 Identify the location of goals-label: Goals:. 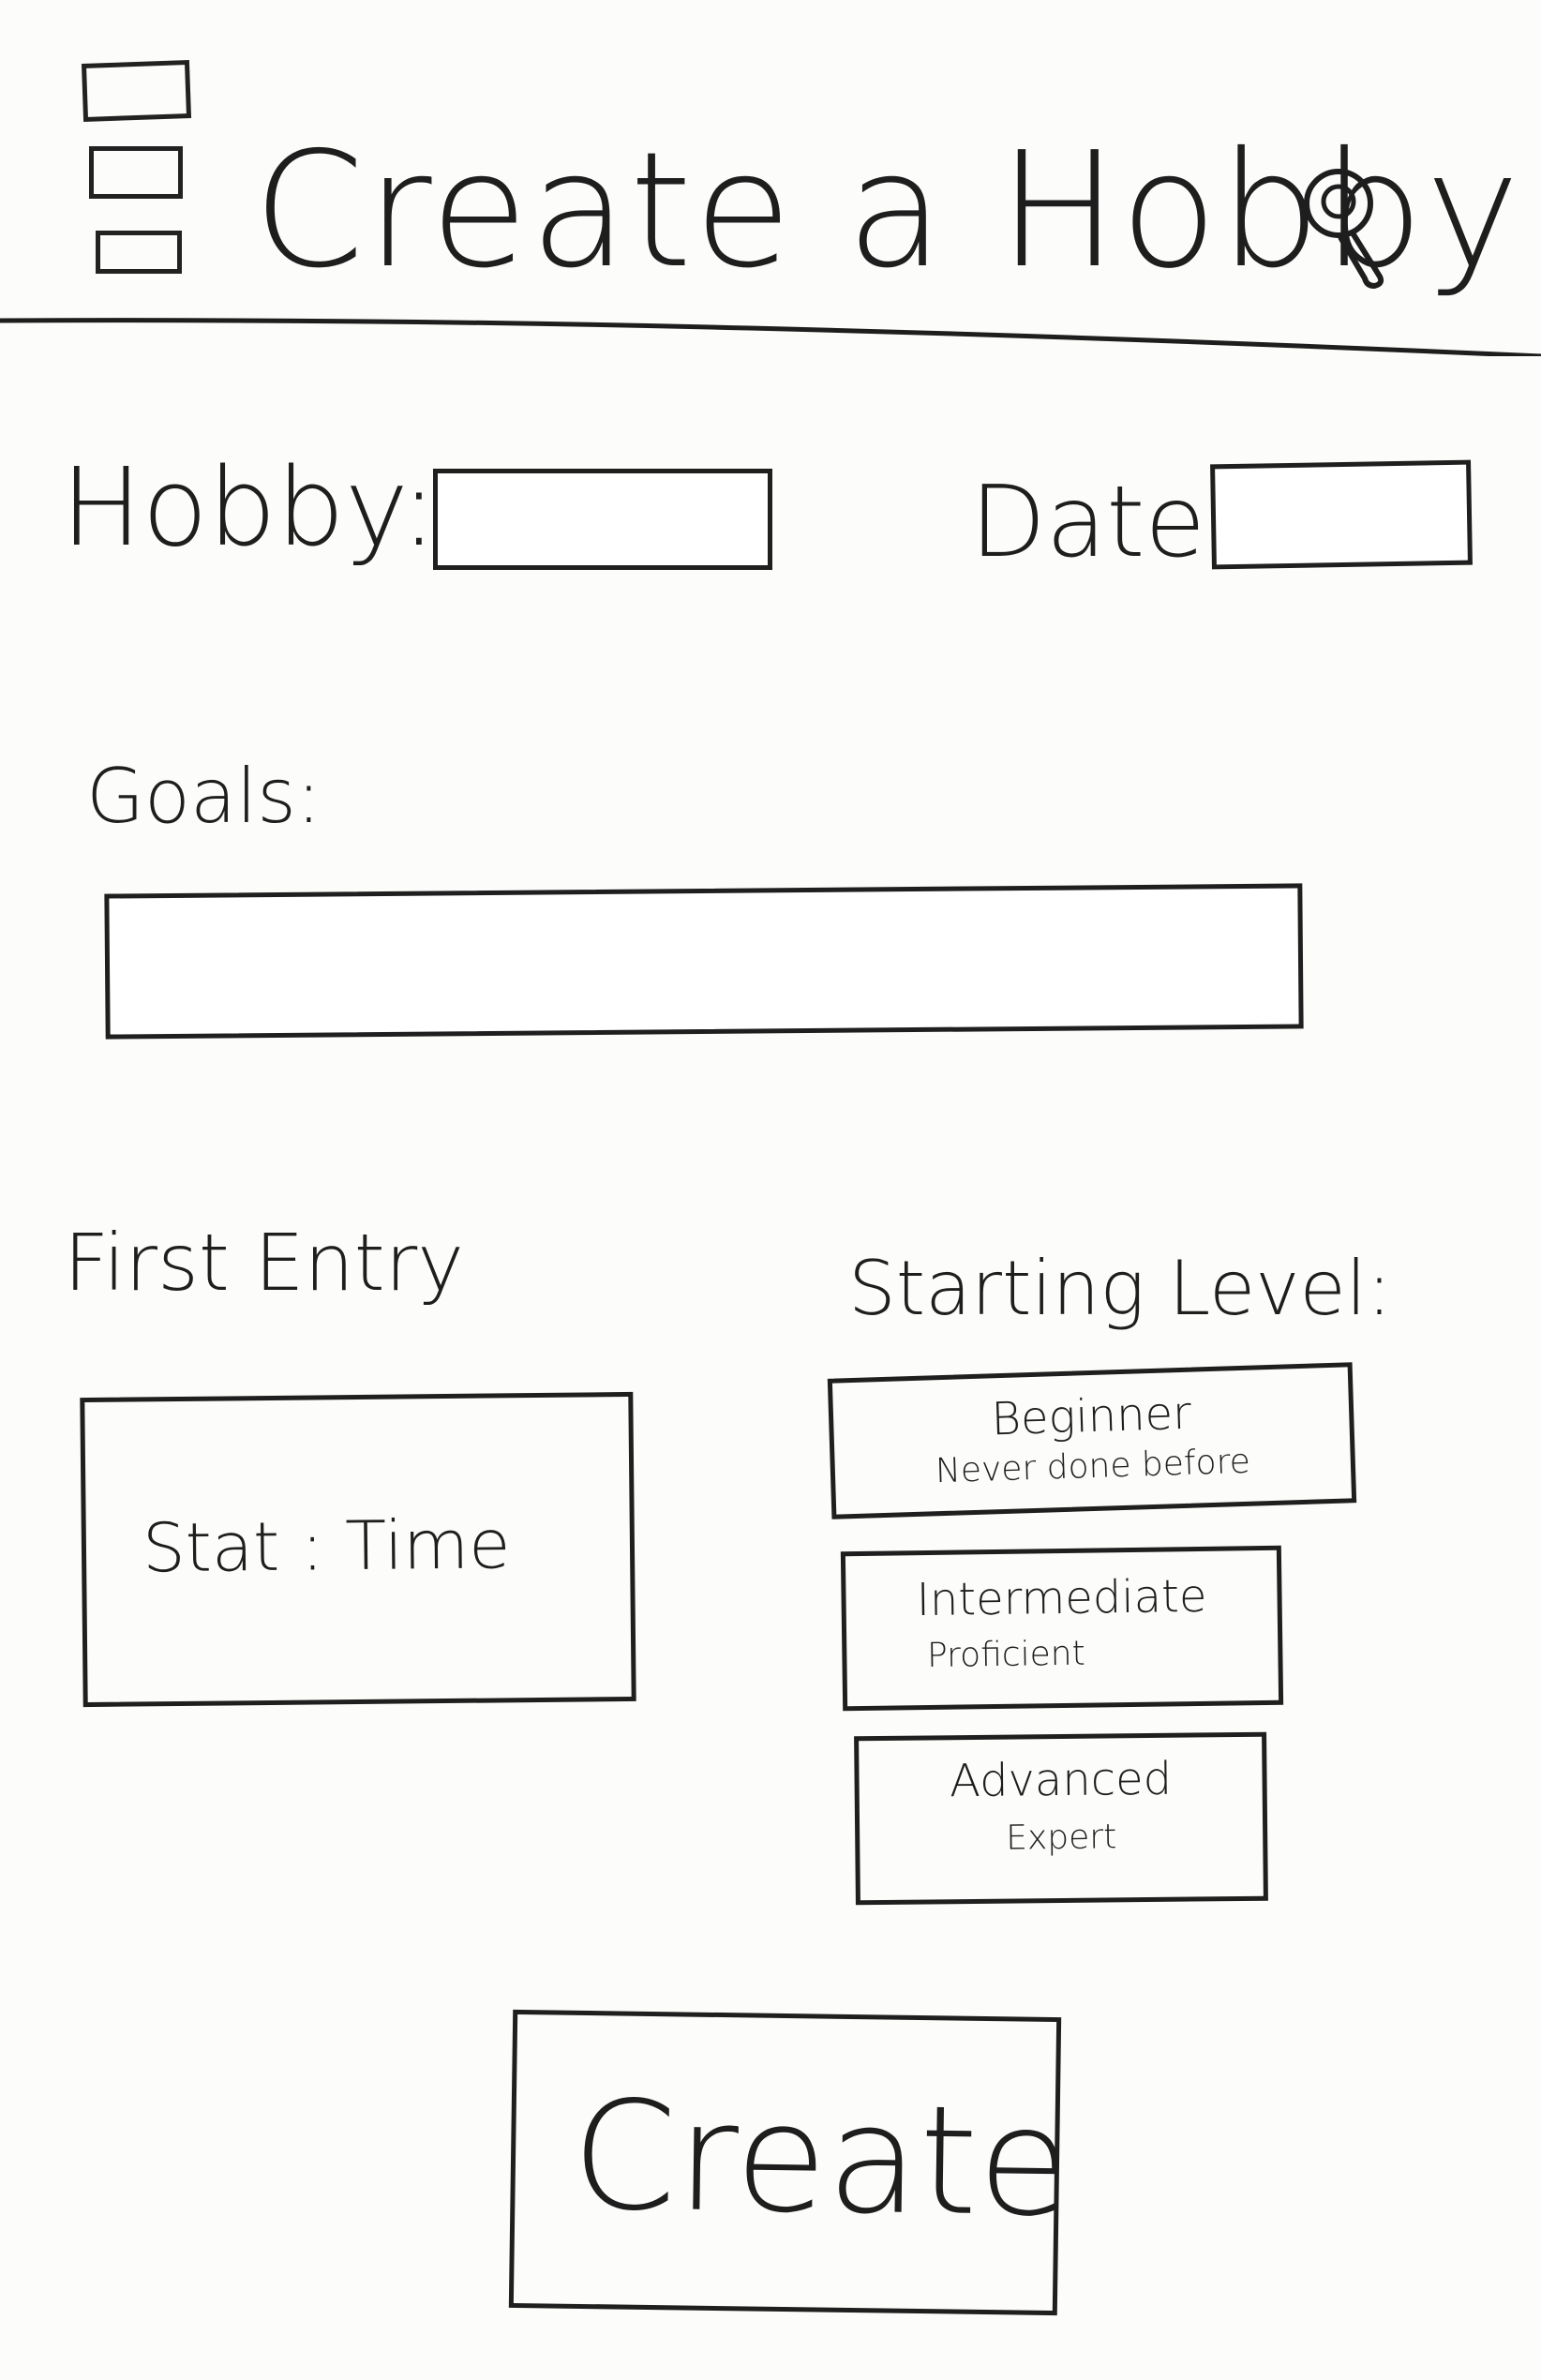
(204, 796).